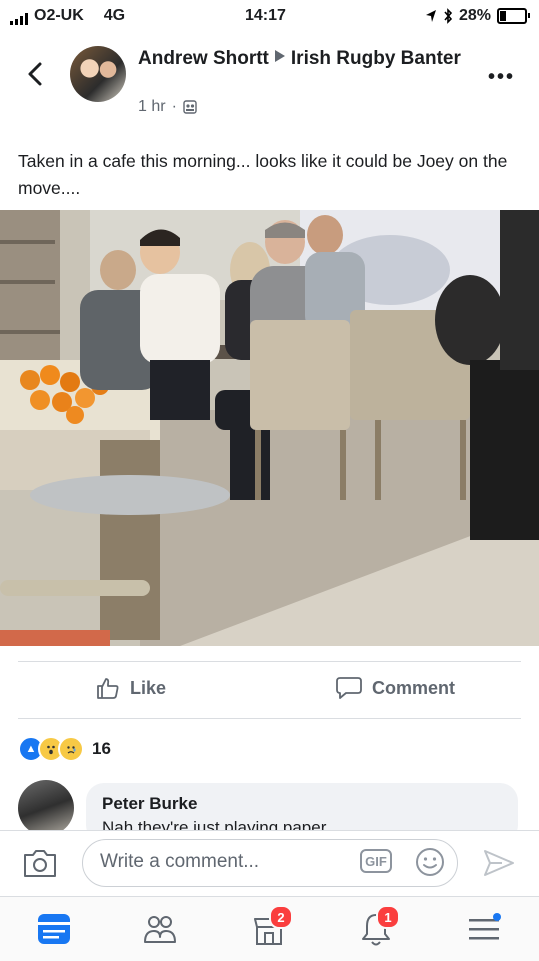 This screenshot has height=961, width=539. Describe the element at coordinates (414, 687) in the screenshot. I see `comment-label: Comment` at that location.